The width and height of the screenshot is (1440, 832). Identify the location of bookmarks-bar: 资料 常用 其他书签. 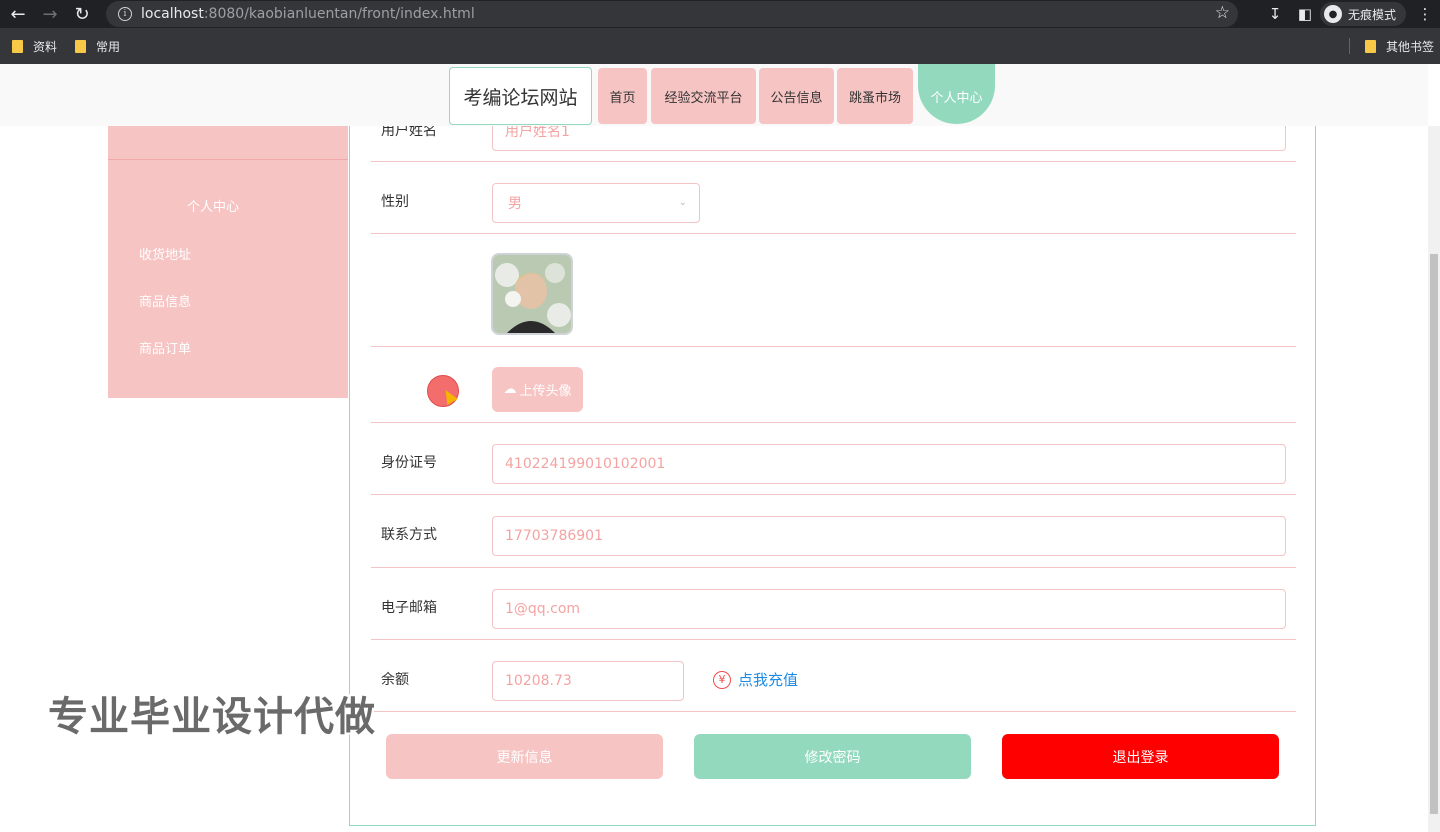
(720, 46).